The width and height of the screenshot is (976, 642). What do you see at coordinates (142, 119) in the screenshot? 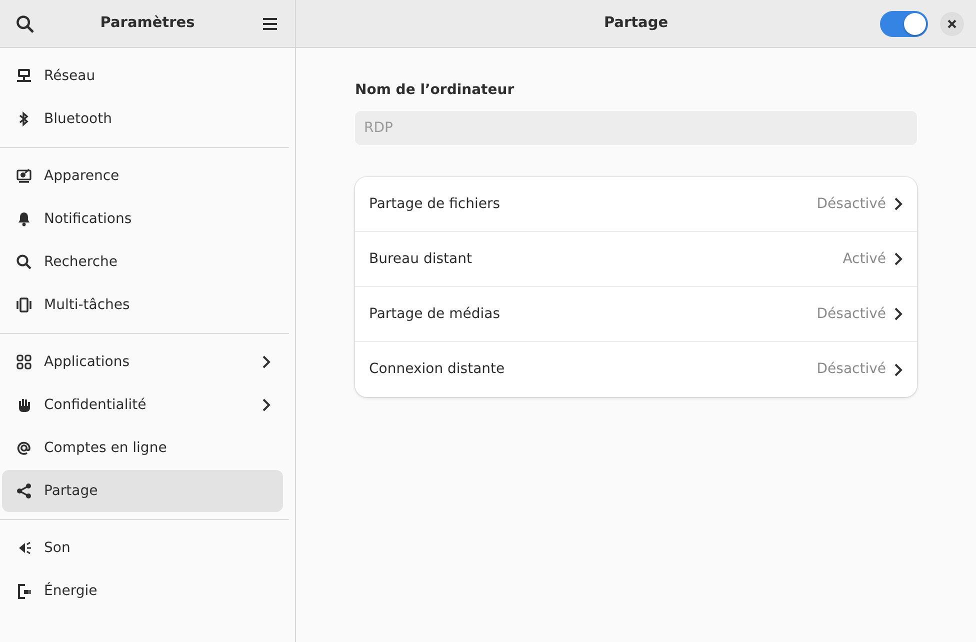
I see `sidebar-item: Bluetooth` at bounding box center [142, 119].